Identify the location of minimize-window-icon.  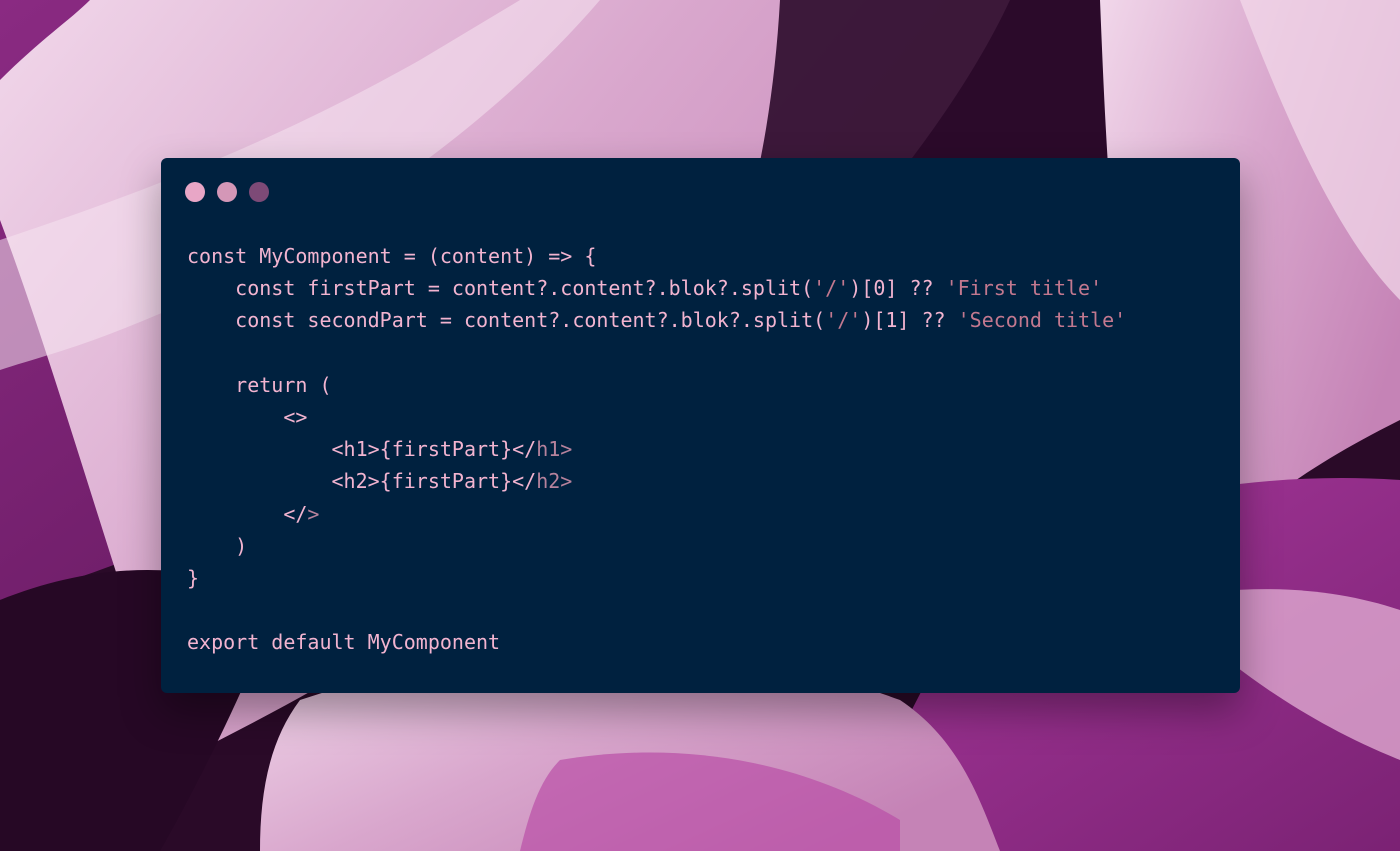
(227, 192).